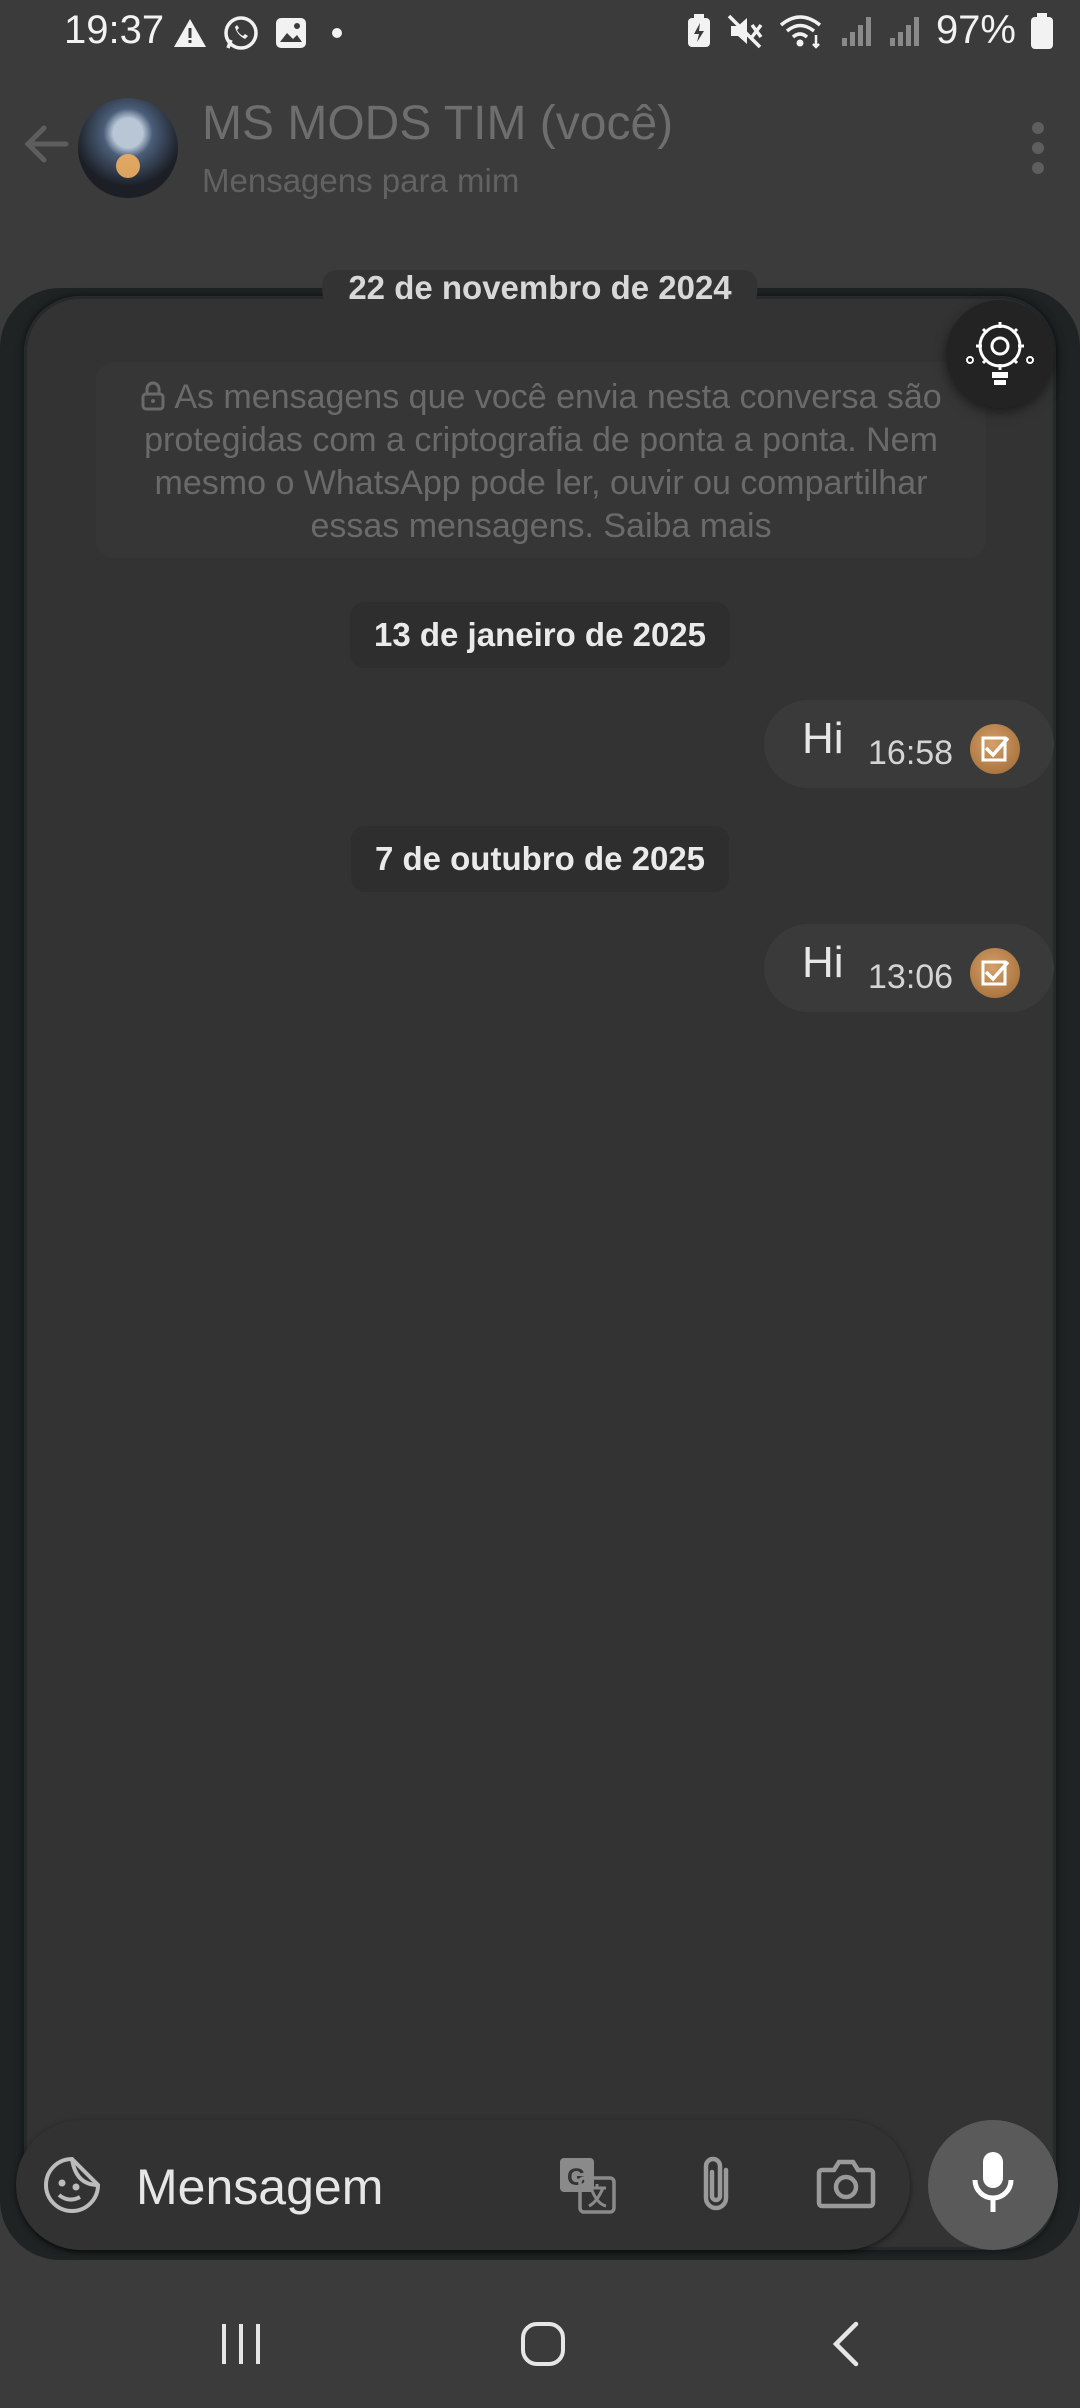  I want to click on whatsapp-icon, so click(241, 33).